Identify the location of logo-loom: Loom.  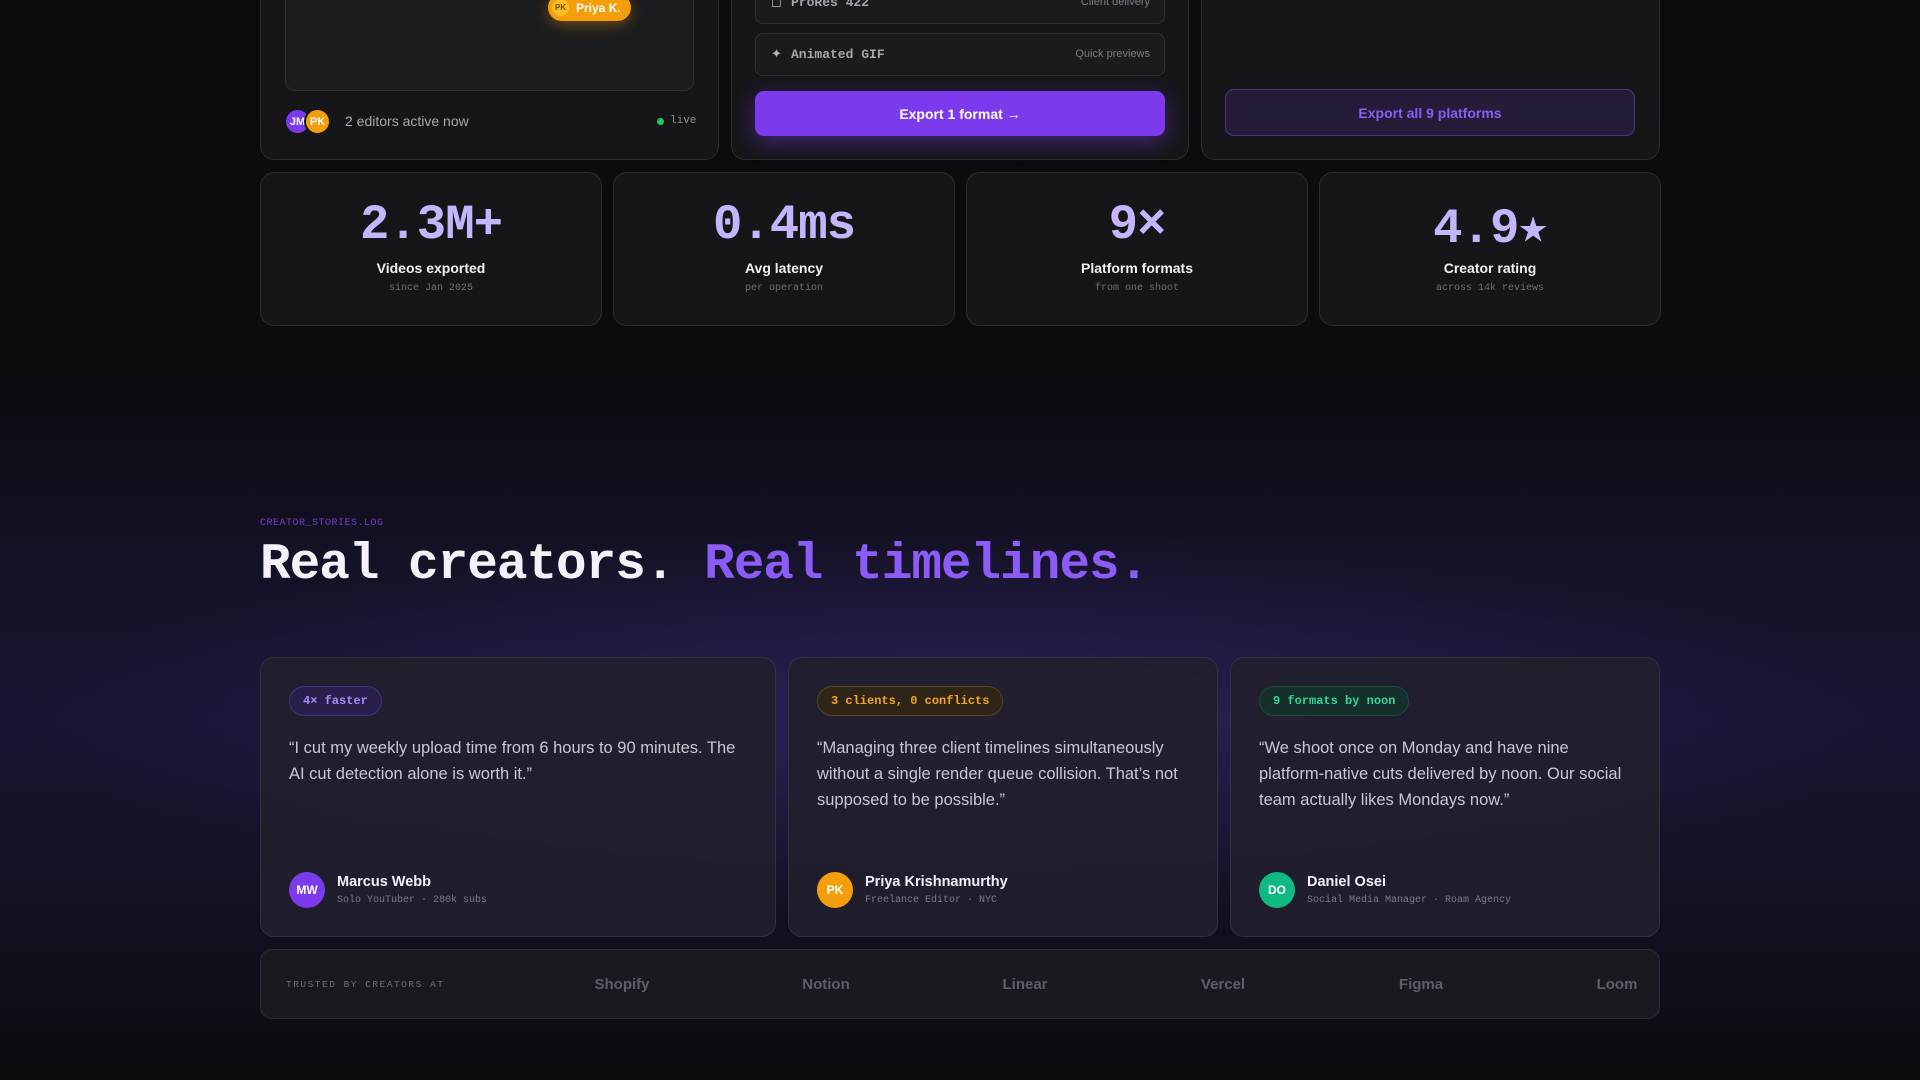
(1617, 984).